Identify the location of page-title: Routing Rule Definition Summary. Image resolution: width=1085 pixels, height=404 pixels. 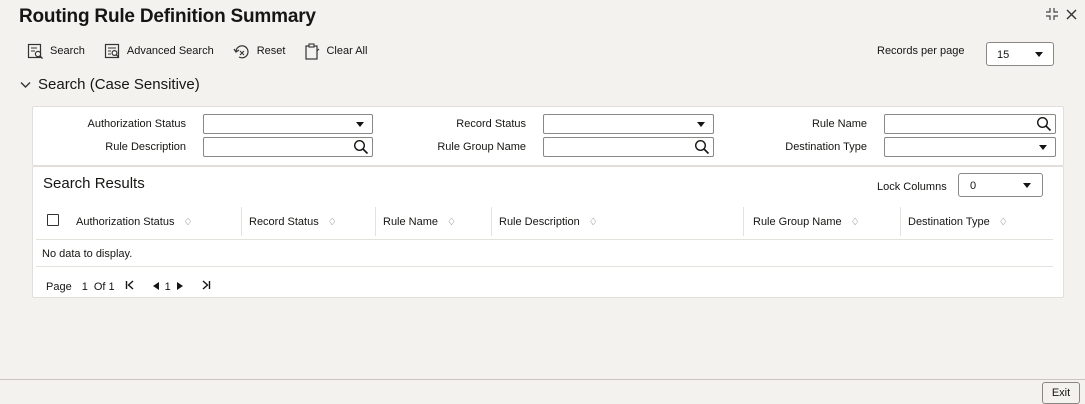
(167, 16).